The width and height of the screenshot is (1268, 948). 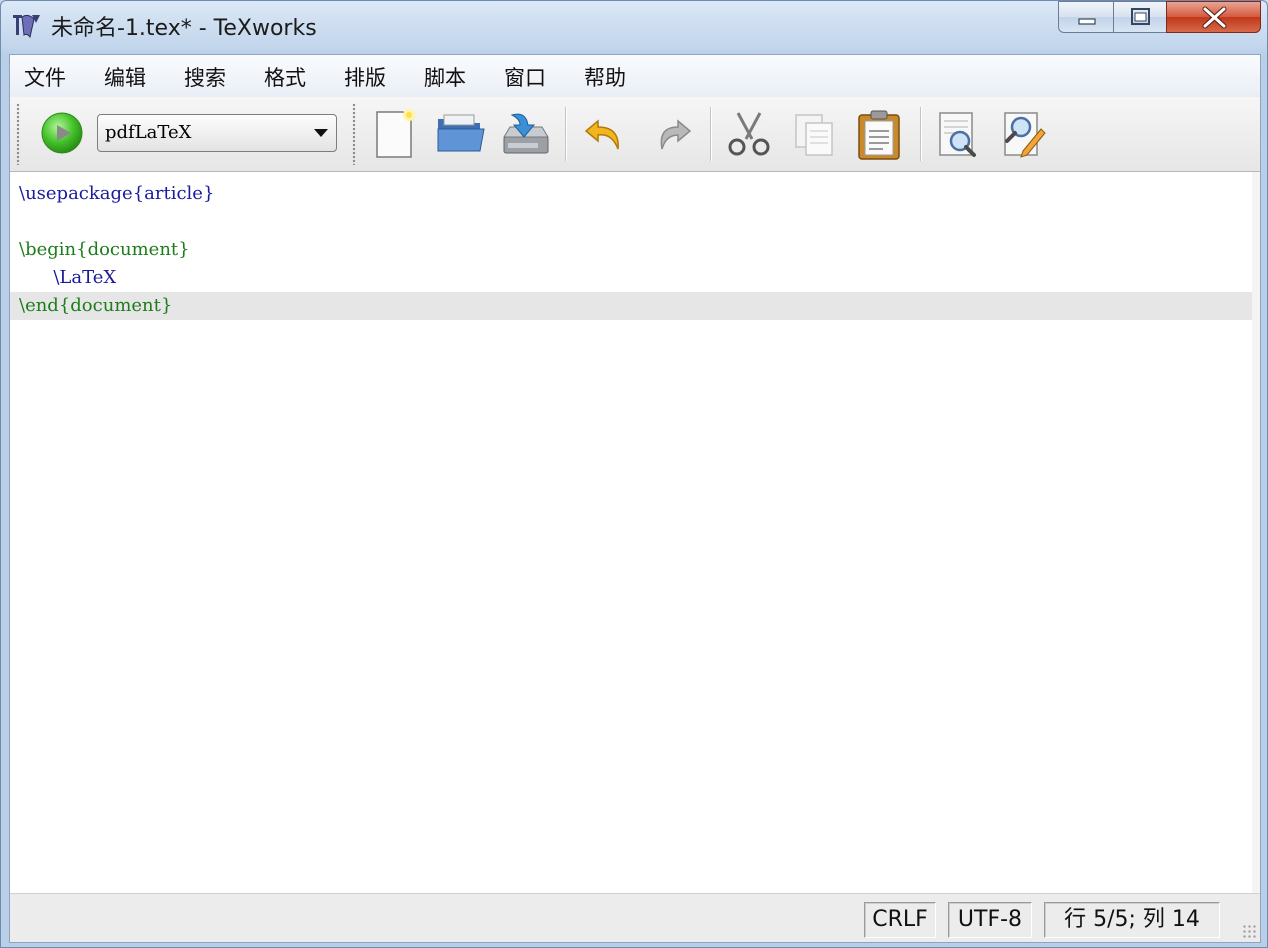 I want to click on toolbar-separator, so click(x=566, y=134).